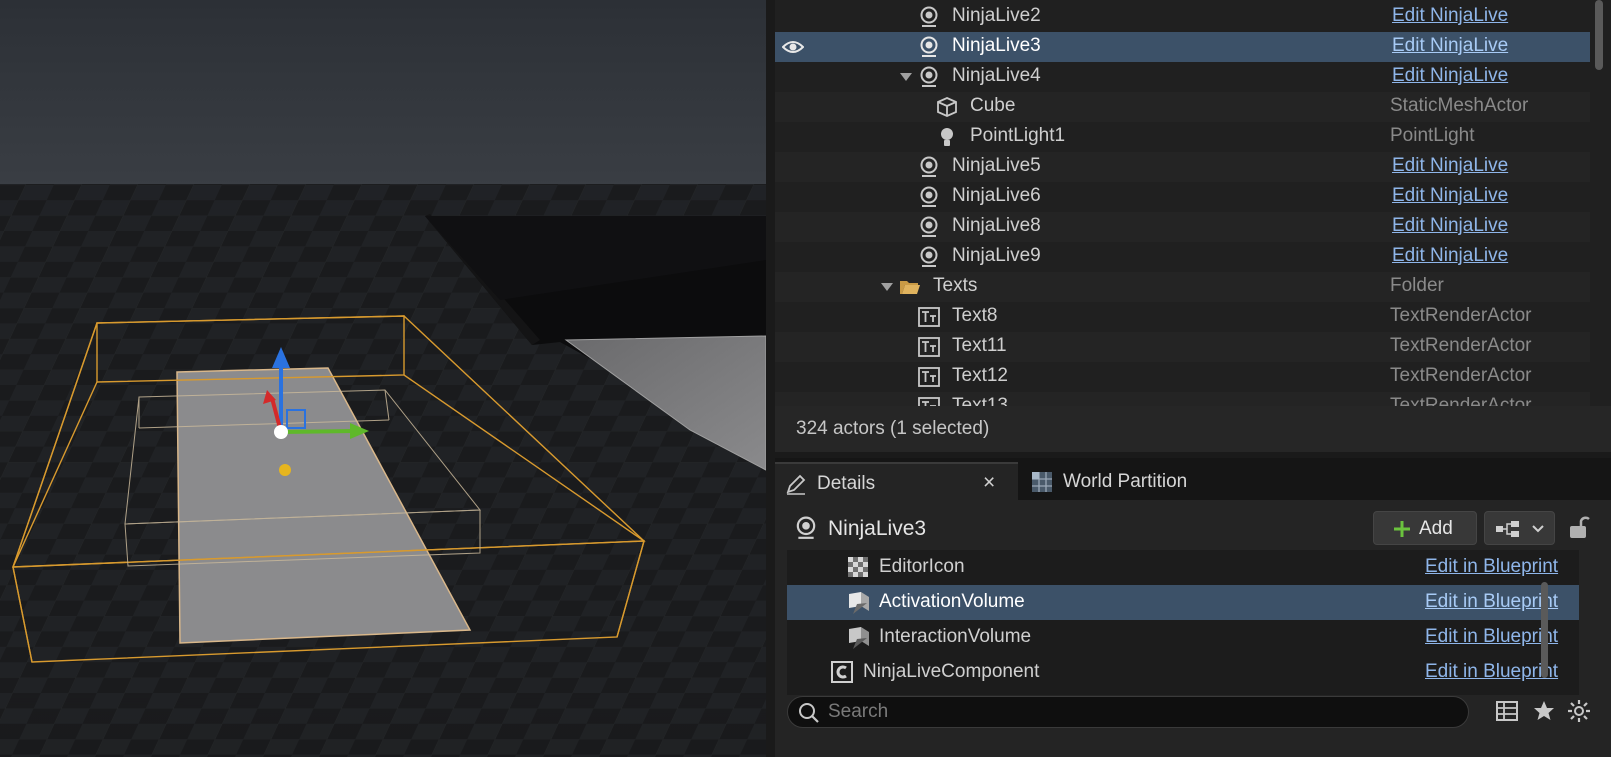 The width and height of the screenshot is (1611, 757). What do you see at coordinates (996, 225) in the screenshot?
I see `outliner-item-name: NinjaLive8` at bounding box center [996, 225].